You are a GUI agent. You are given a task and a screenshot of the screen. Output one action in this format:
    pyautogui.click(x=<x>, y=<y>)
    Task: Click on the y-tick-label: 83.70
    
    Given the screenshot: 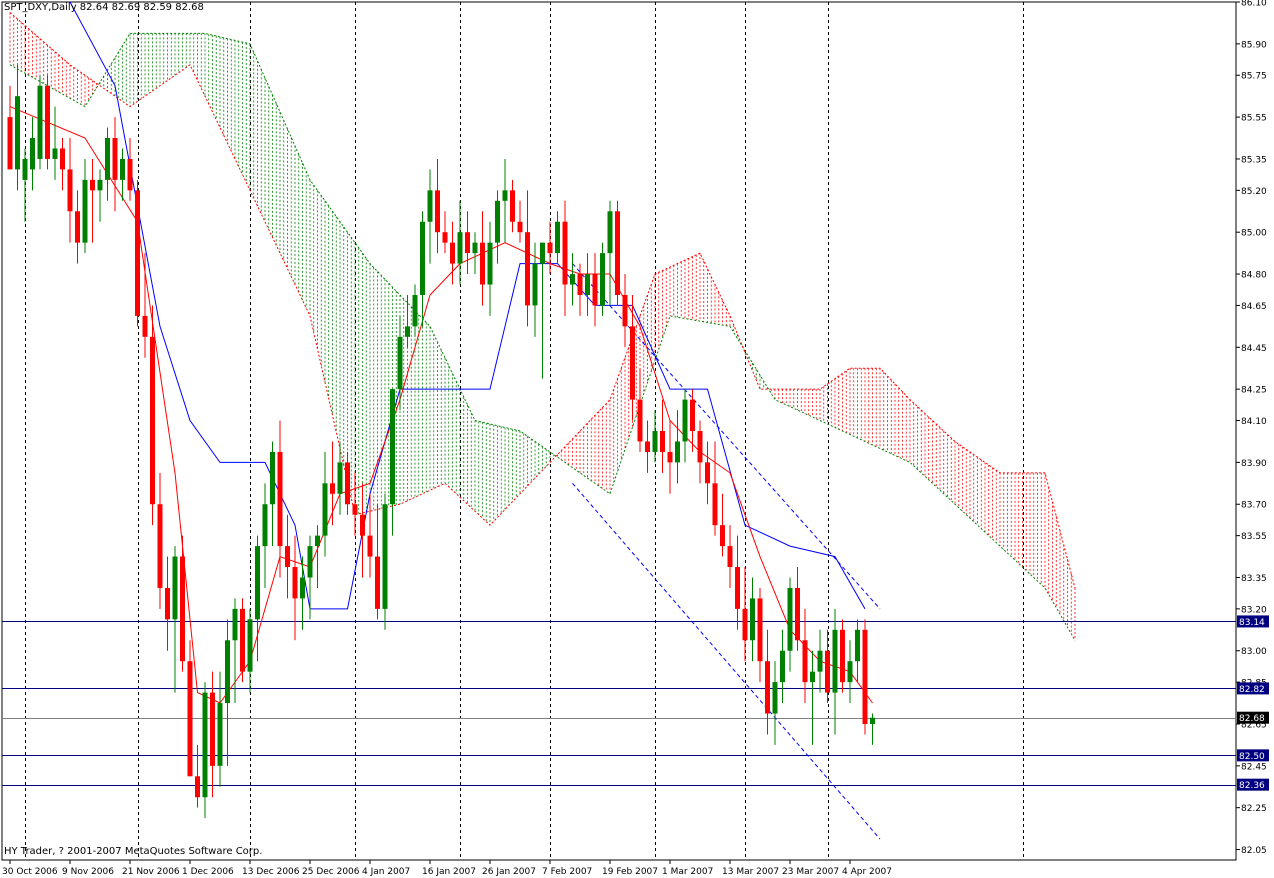 What is the action you would take?
    pyautogui.click(x=1254, y=506)
    